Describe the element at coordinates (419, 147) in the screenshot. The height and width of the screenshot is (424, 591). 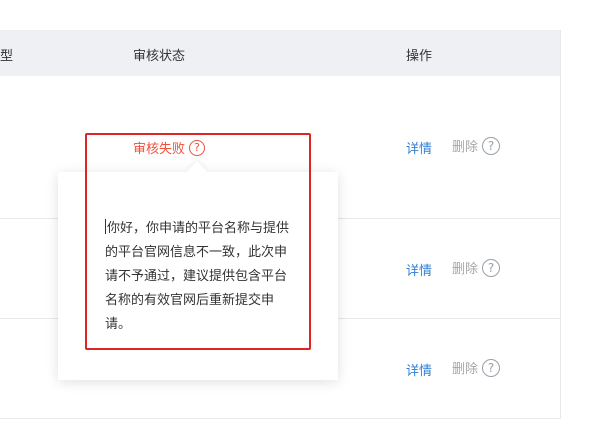
I see `detail-link-row-1: 详情` at that location.